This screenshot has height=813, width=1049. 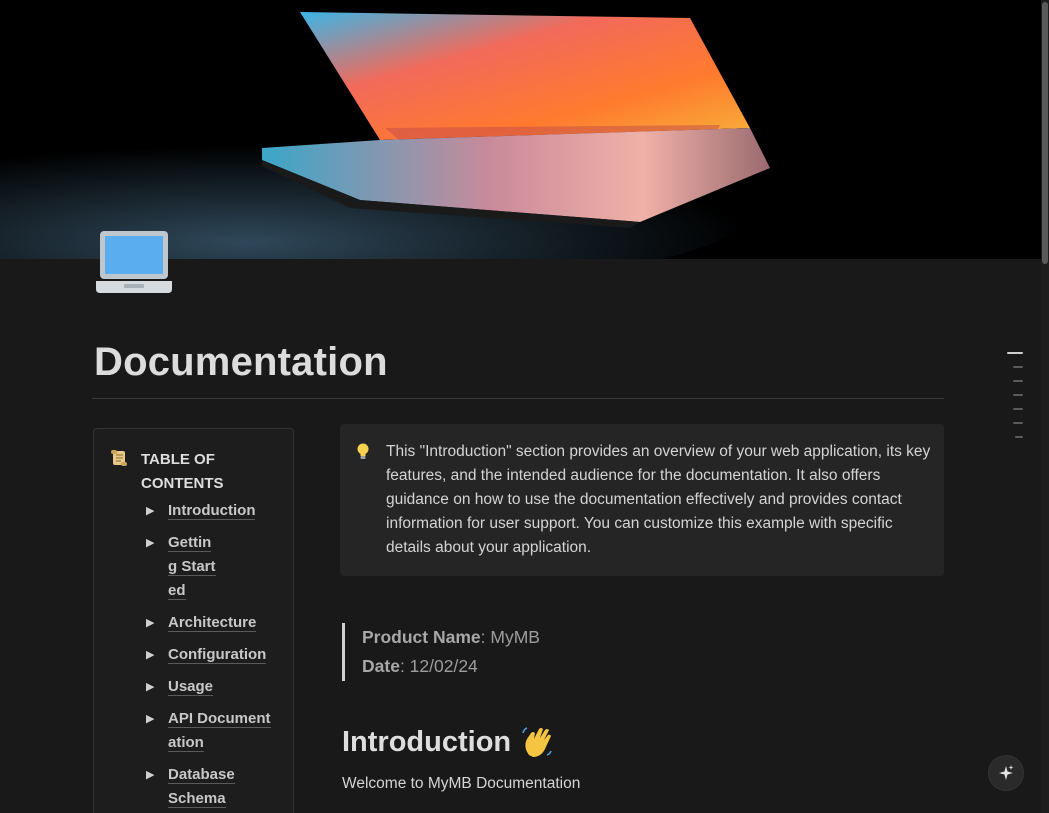 I want to click on toc-link: Introduction, so click(x=212, y=511).